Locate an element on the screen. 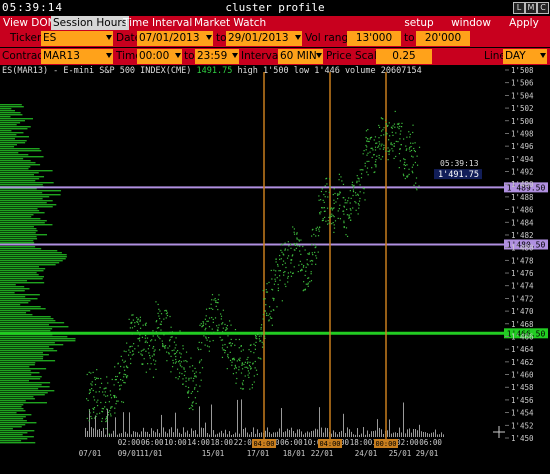 The height and width of the screenshot is (474, 550). date-to-field: 29/01/2013 is located at coordinates (264, 38).